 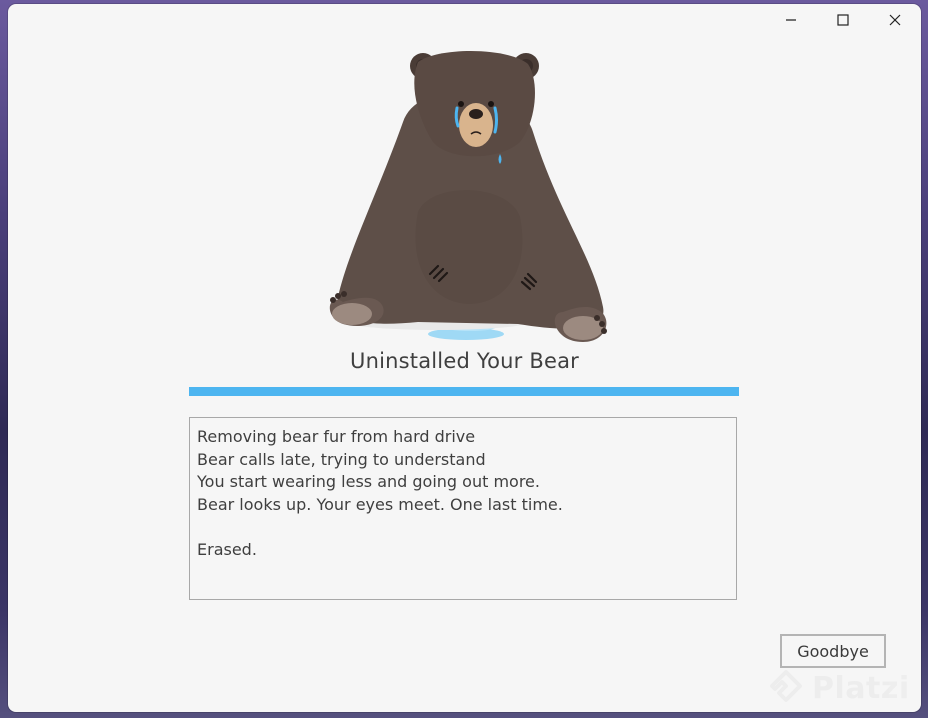 I want to click on goodbye-button: Goodbye, so click(x=833, y=651).